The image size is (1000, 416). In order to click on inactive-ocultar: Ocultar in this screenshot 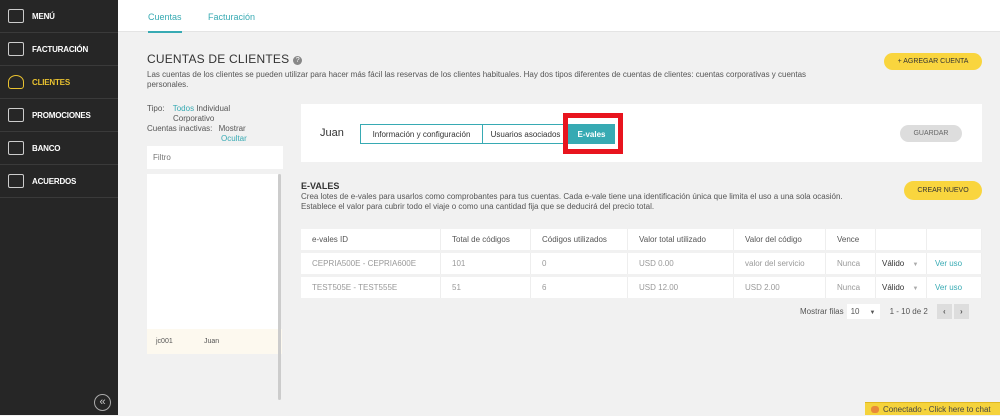, I will do `click(234, 138)`.